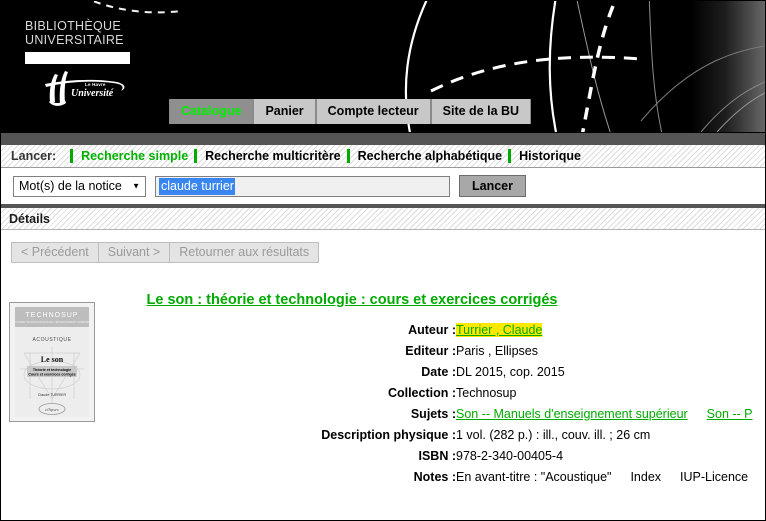 The width and height of the screenshot is (766, 521). What do you see at coordinates (284, 111) in the screenshot?
I see `tab-panier: Panier` at bounding box center [284, 111].